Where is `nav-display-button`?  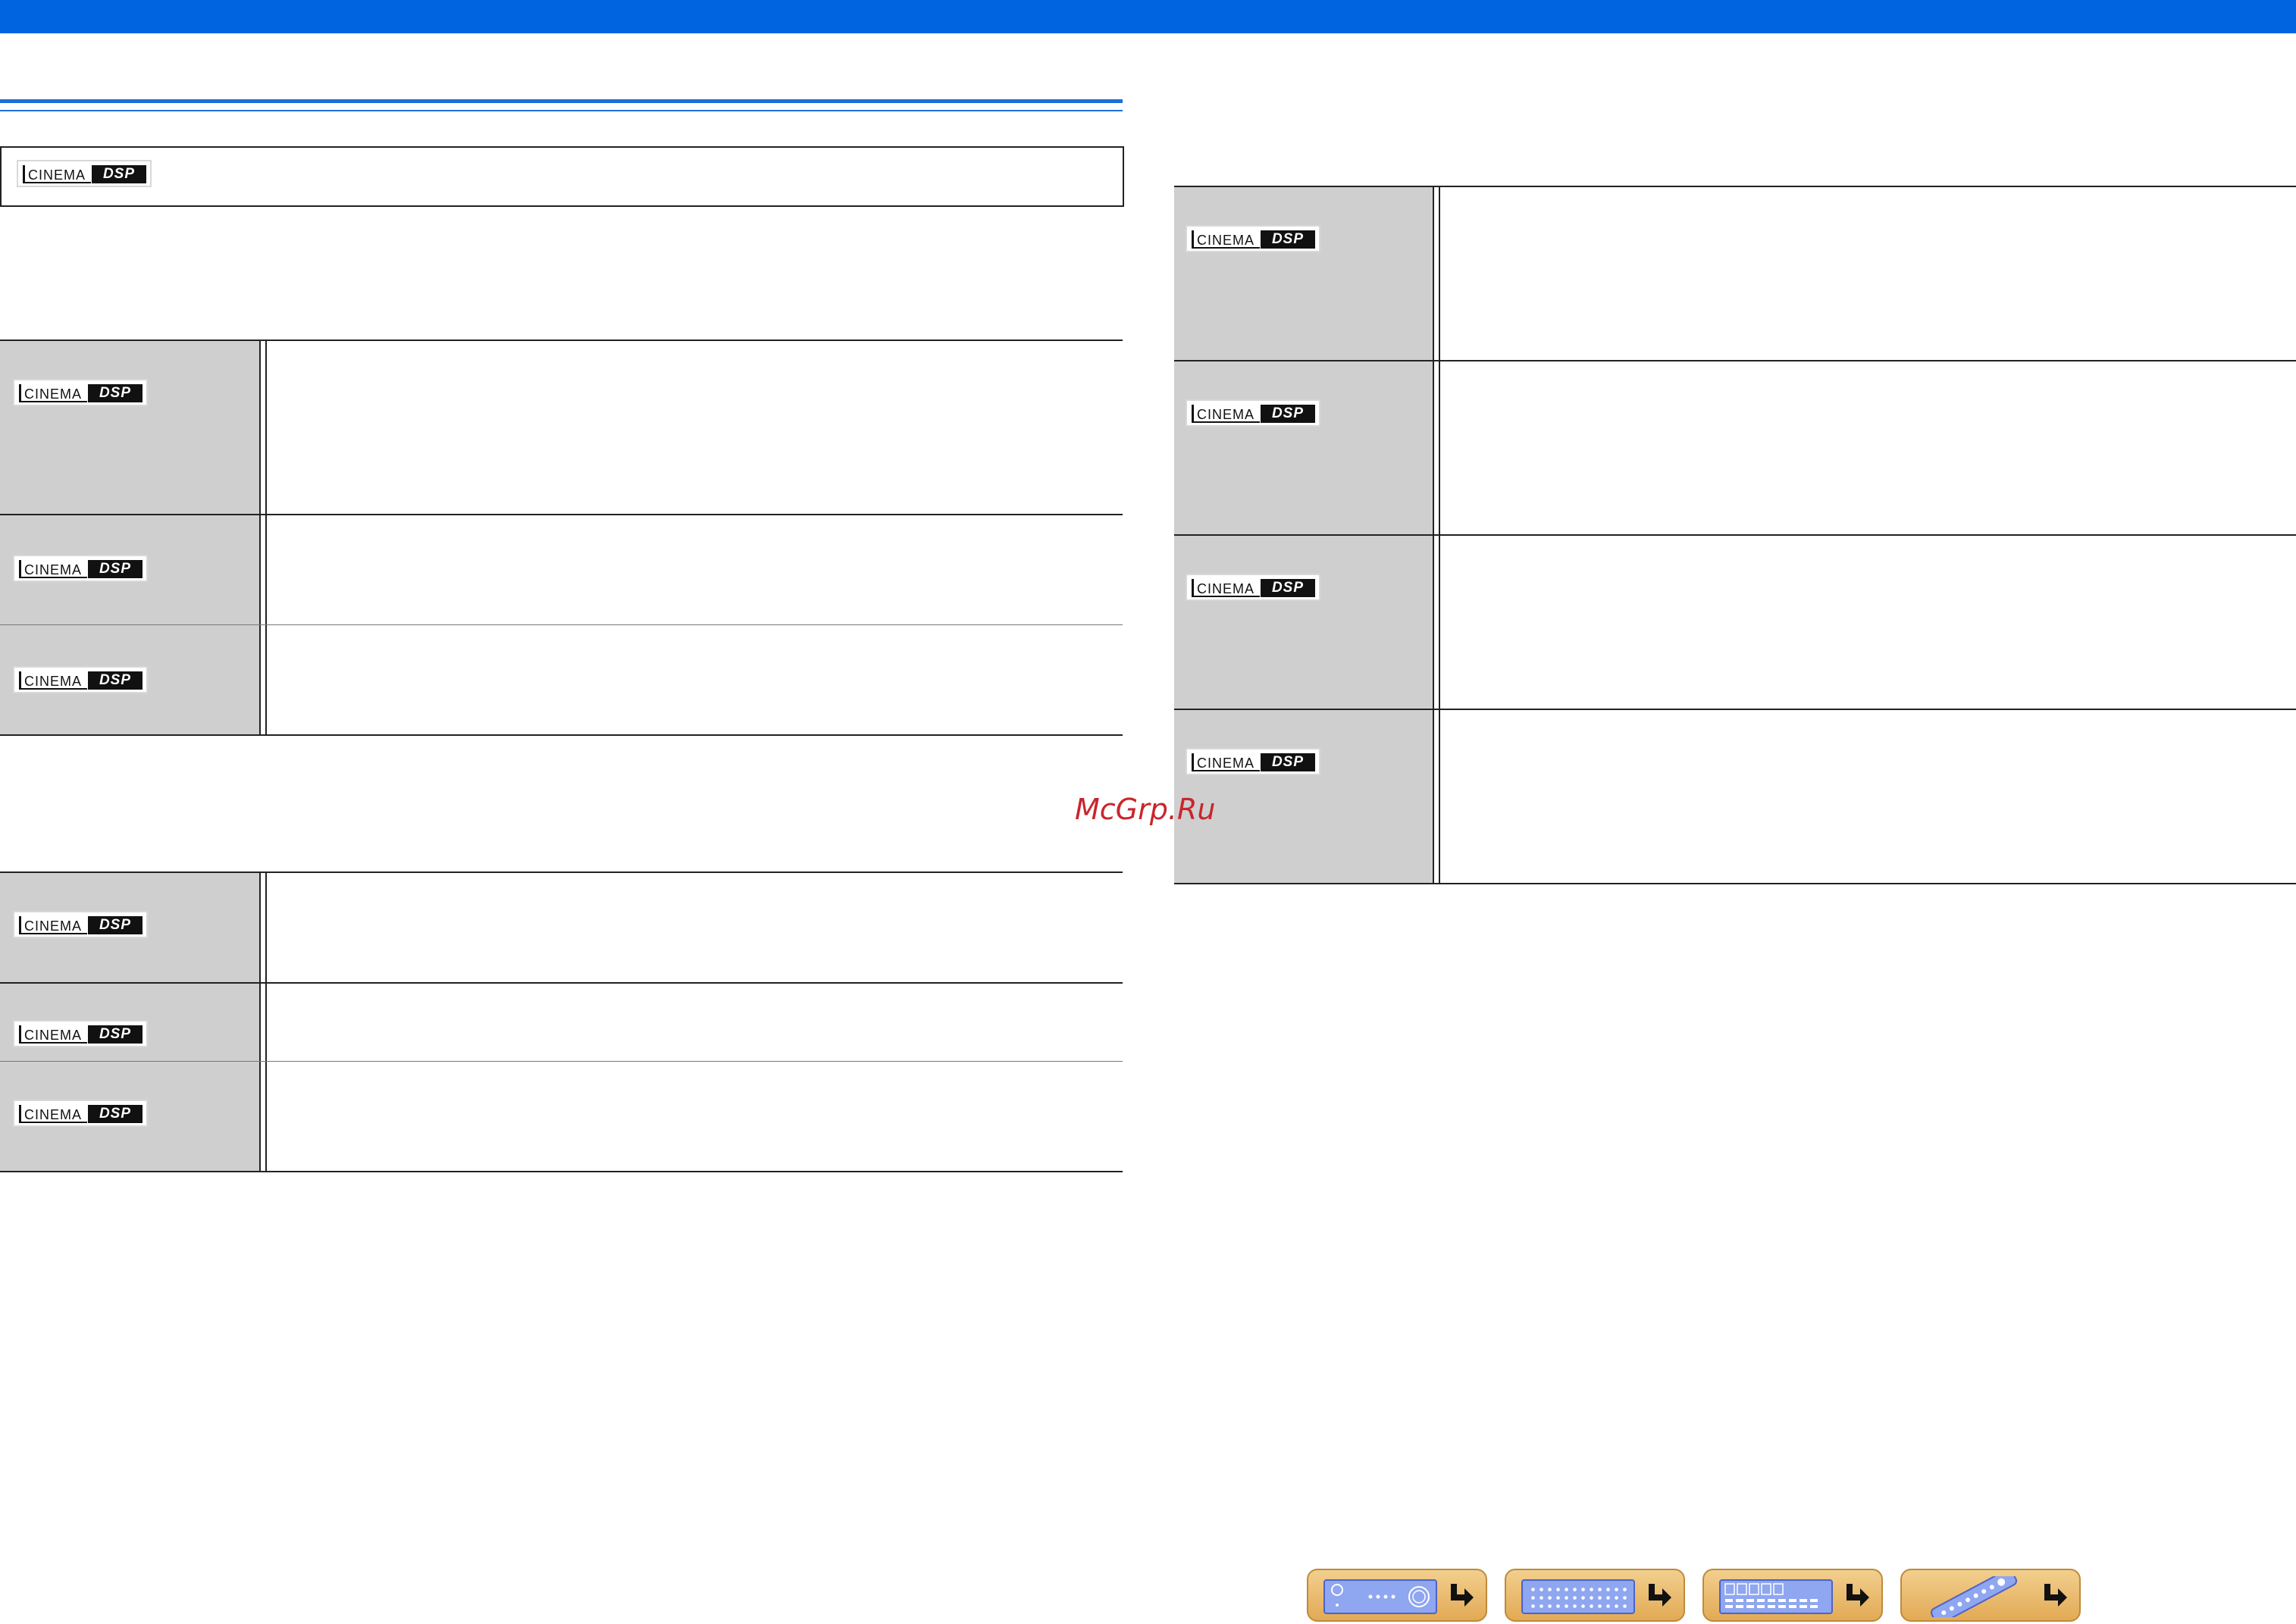 nav-display-button is located at coordinates (1792, 1595).